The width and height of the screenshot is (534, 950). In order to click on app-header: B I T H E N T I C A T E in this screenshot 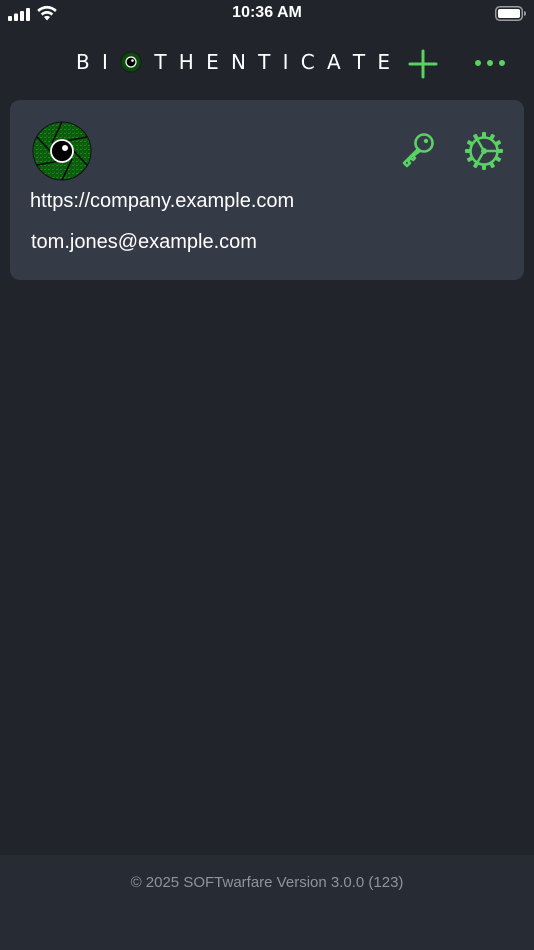, I will do `click(267, 62)`.